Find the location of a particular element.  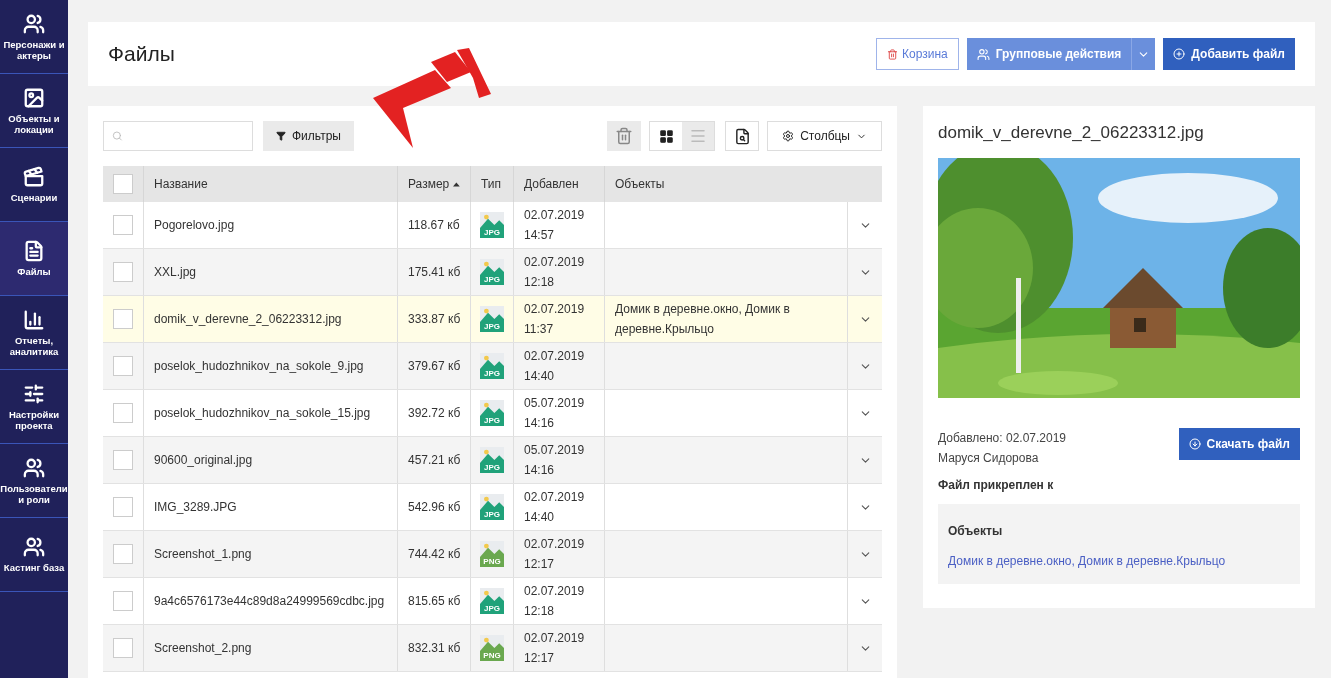

column-header: Размер is located at coordinates (429, 184).